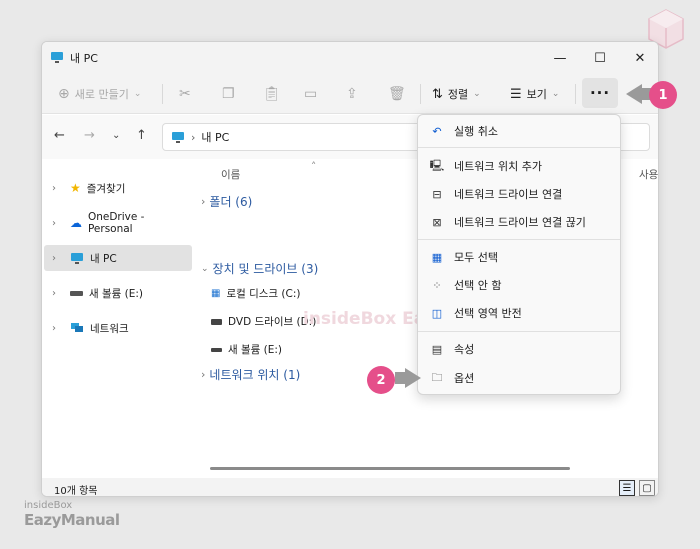 This screenshot has width=700, height=549. I want to click on menu-item-invert-selection: ◫ 선택 영역 반전, so click(520, 313).